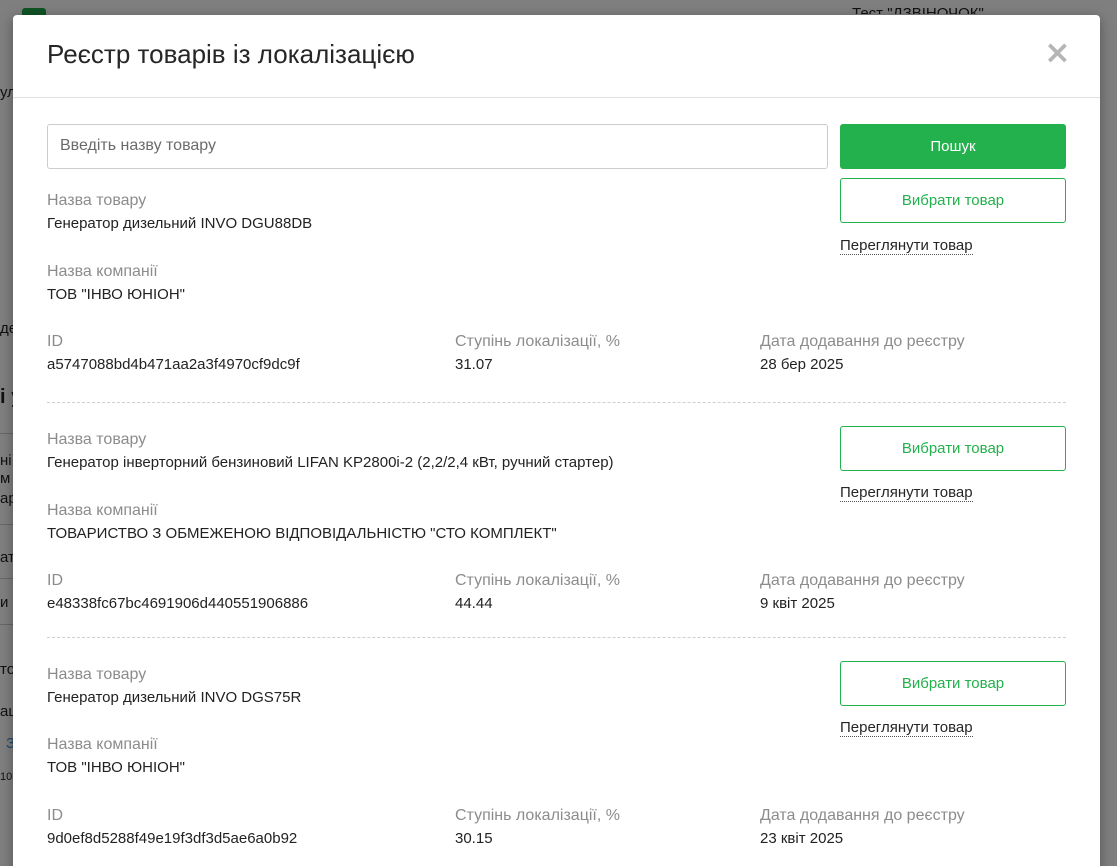 The image size is (1117, 866). Describe the element at coordinates (802, 364) in the screenshot. I see `date-value: 28 бер 2025` at that location.